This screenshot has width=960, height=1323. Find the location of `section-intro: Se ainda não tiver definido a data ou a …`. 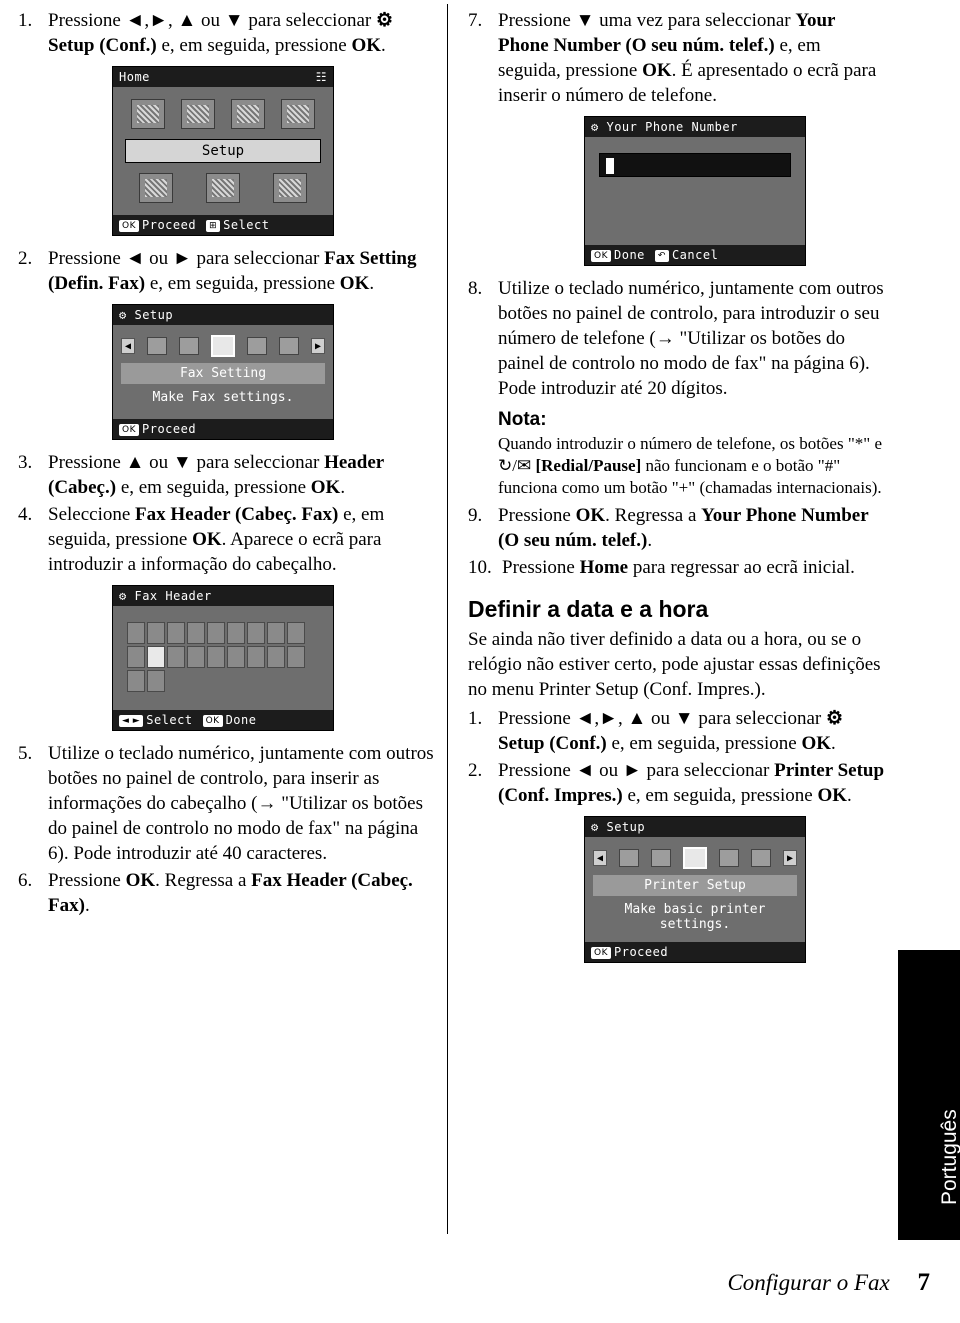

section-intro: Se ainda não tiver definido a data ou a … is located at coordinates (674, 664).